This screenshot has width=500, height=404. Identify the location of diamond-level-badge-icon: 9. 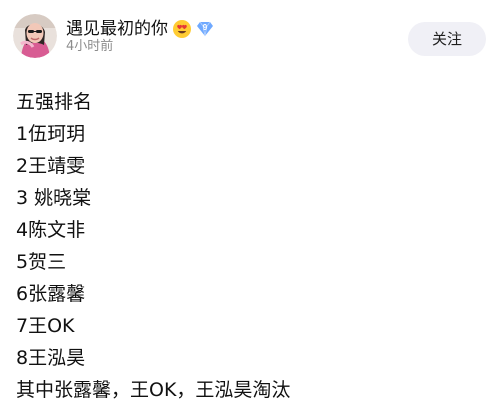
(205, 29).